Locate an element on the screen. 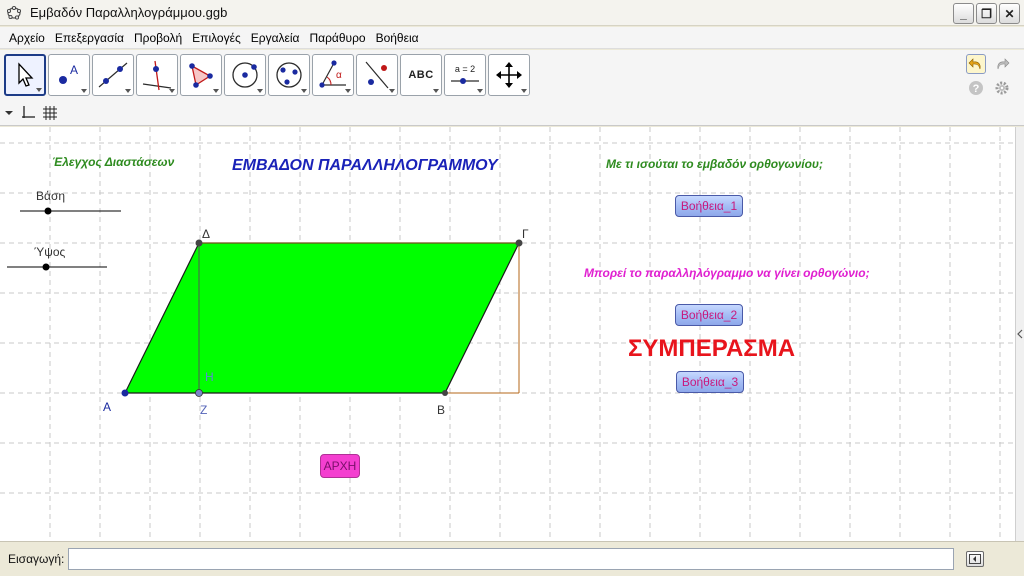  input-bar: Εισαγωγή: is located at coordinates (512, 558).